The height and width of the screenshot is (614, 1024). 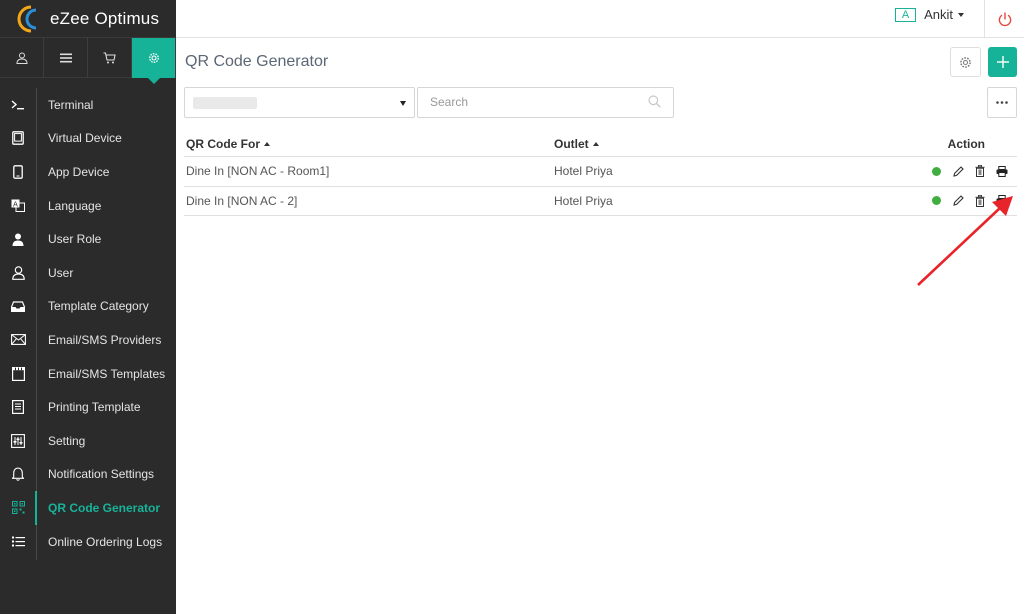 I want to click on column-label: QR Code For, so click(x=223, y=143).